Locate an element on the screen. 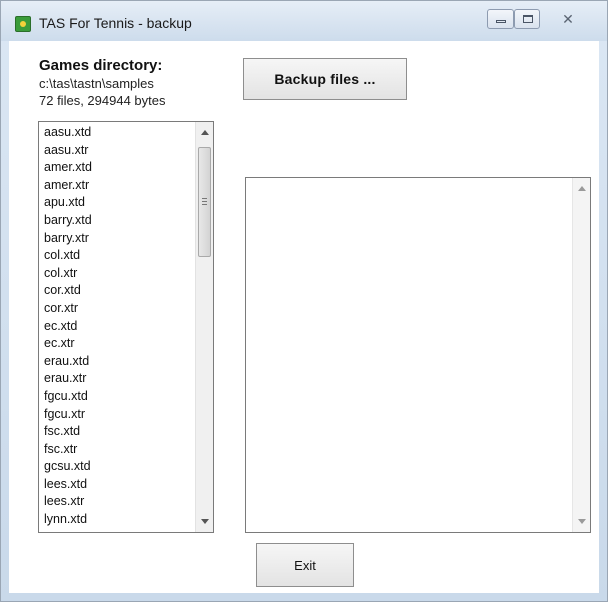 This screenshot has height=602, width=608. file-list-item: col.xtr is located at coordinates (68, 274).